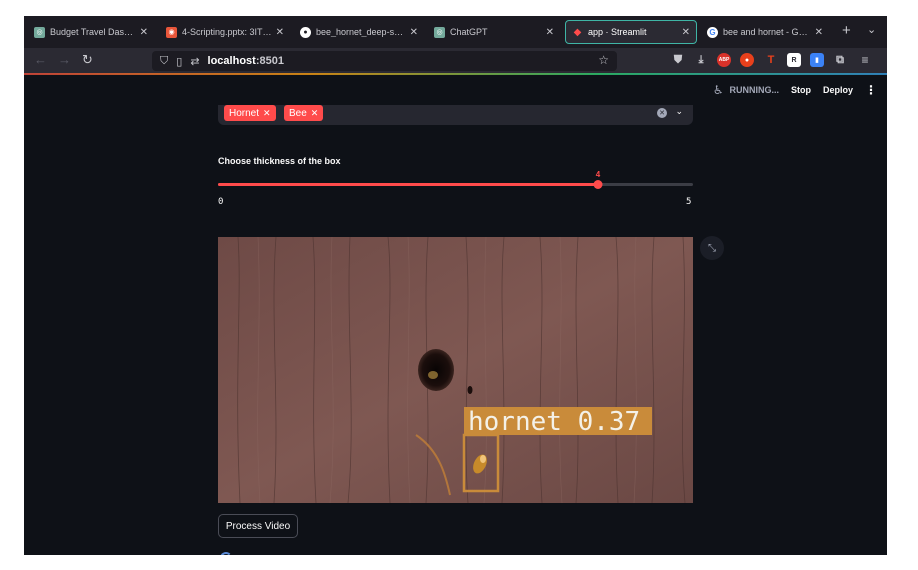 The height and width of the screenshot is (570, 918). What do you see at coordinates (689, 202) in the screenshot?
I see `slider-max: 5` at bounding box center [689, 202].